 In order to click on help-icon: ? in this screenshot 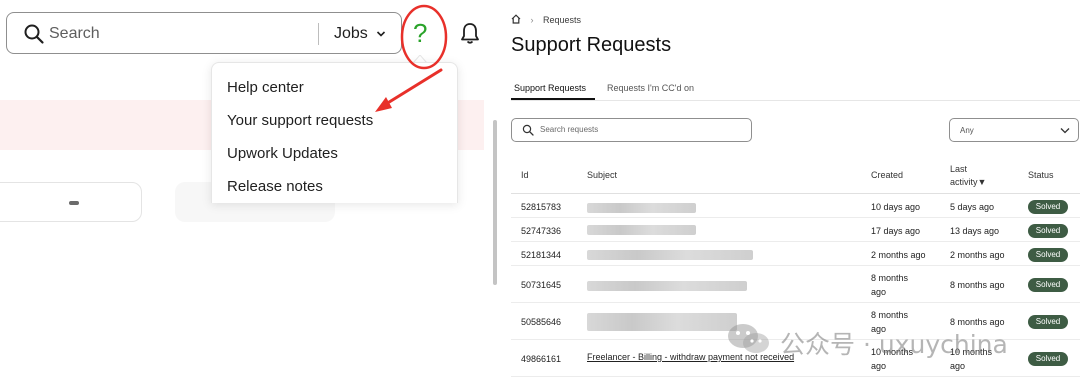, I will do `click(420, 33)`.